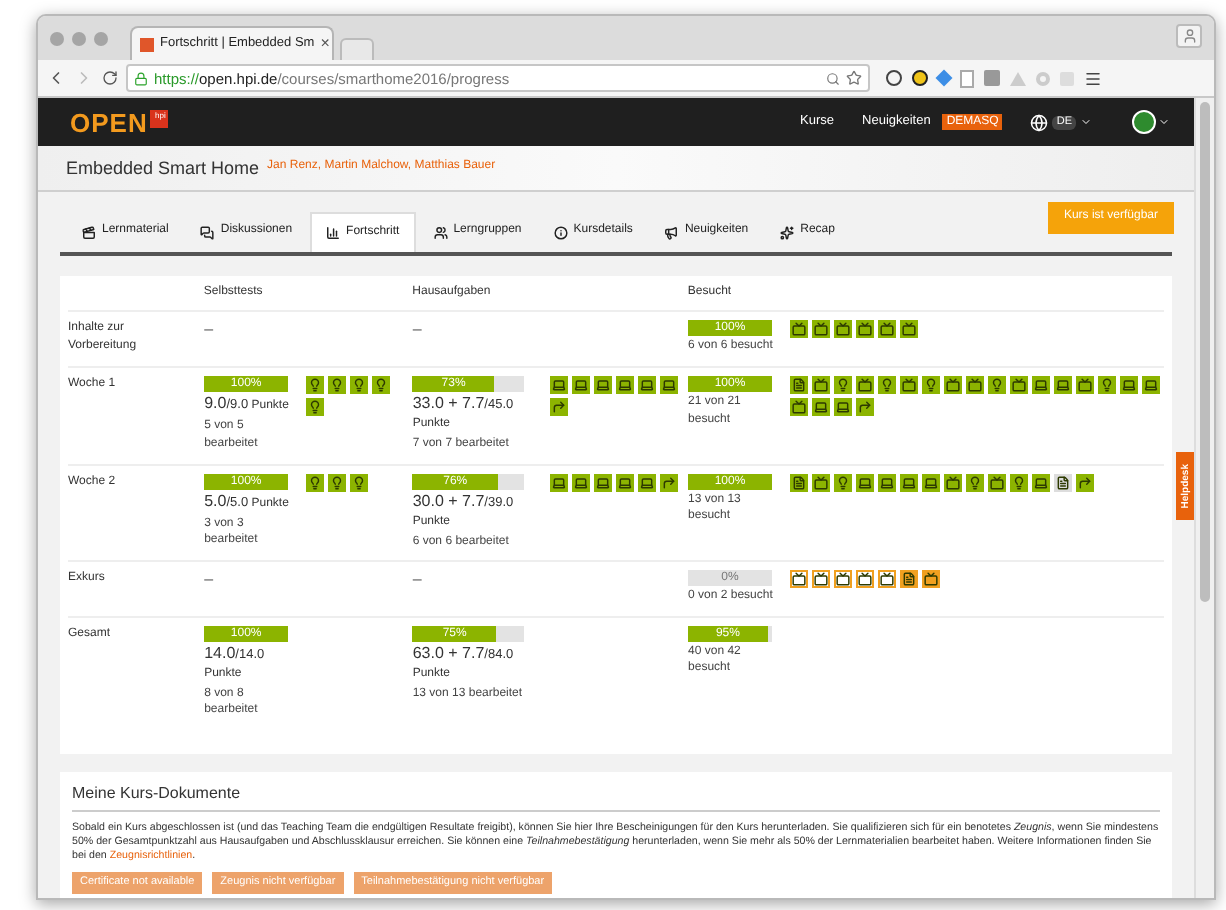 The height and width of the screenshot is (910, 1226). What do you see at coordinates (156, 792) in the screenshot?
I see `section-title: Meine Kurs-Dokumente` at bounding box center [156, 792].